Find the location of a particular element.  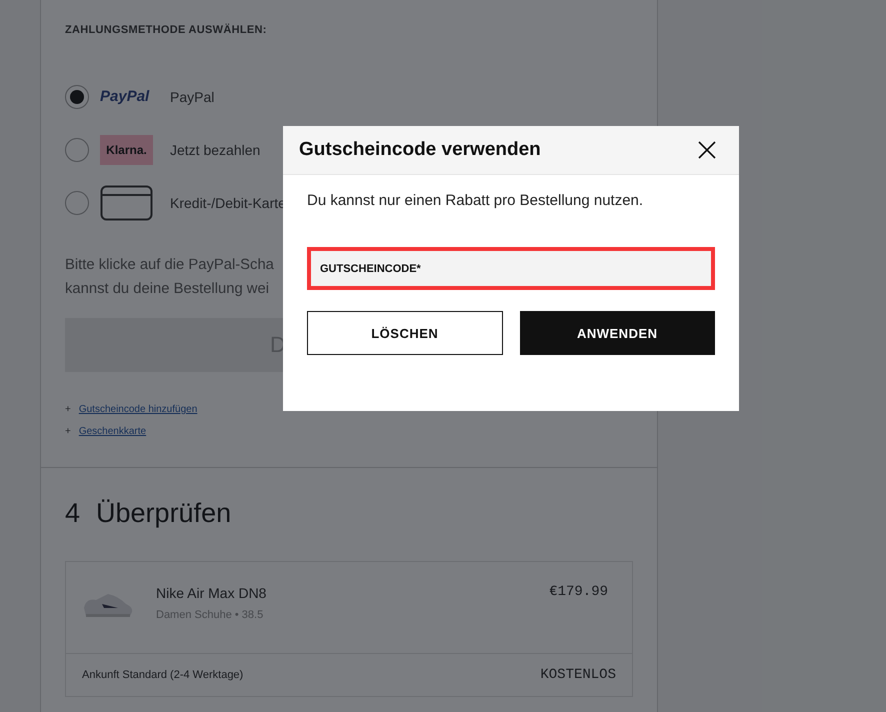

paypal-logo: PayPal is located at coordinates (125, 96).